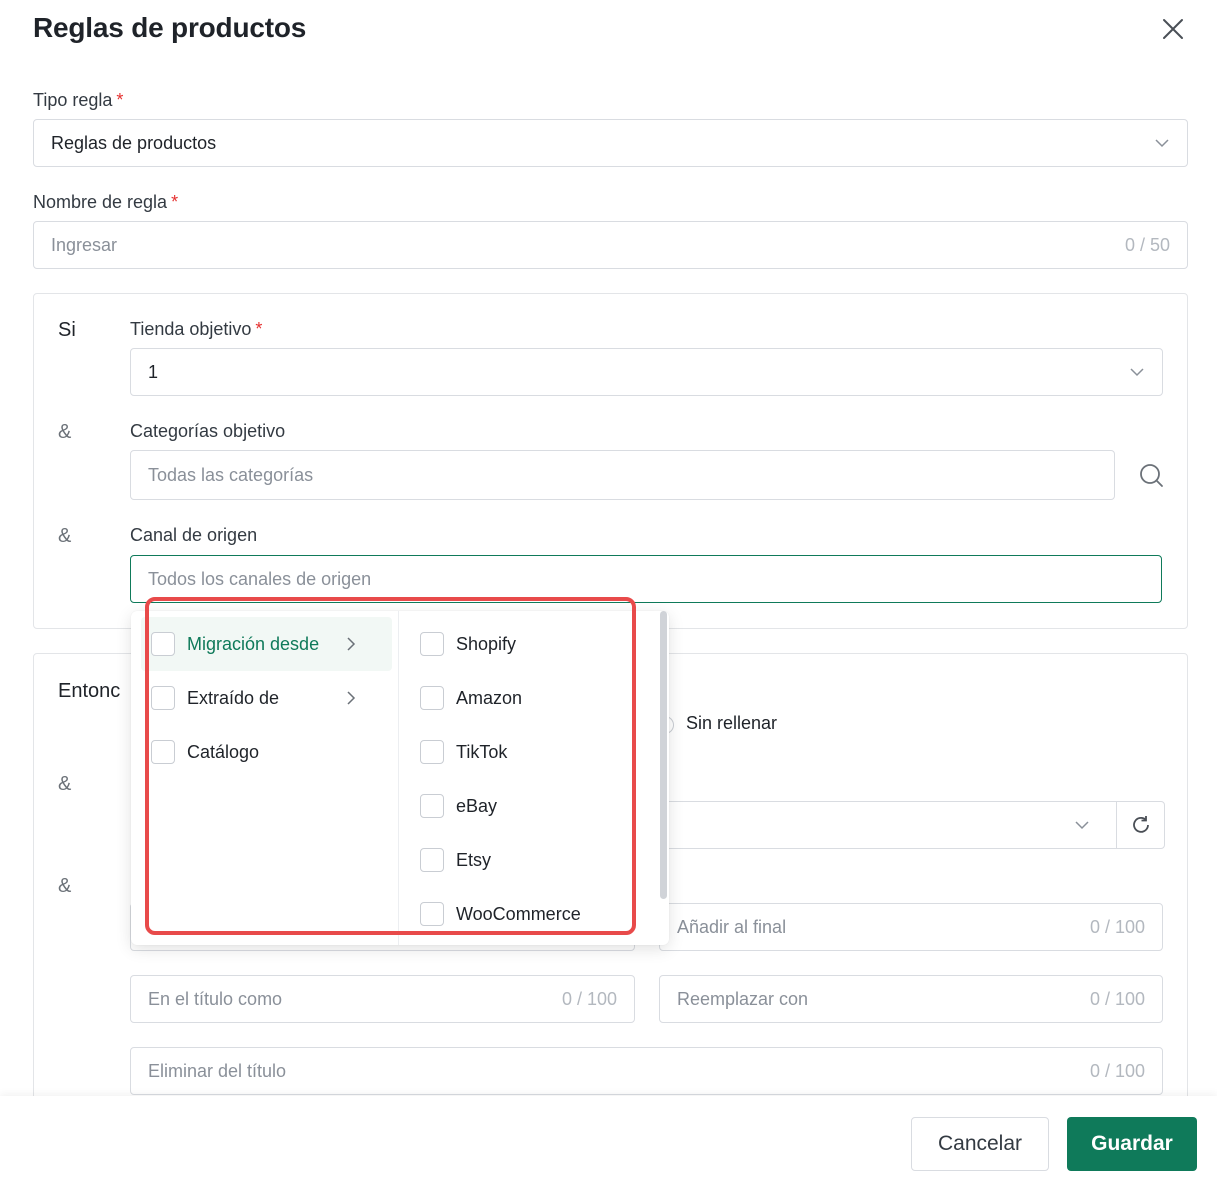 This screenshot has height=1179, width=1217. Describe the element at coordinates (610, 245) in the screenshot. I see `rule-name-input: Ingresar 0 / 50` at that location.